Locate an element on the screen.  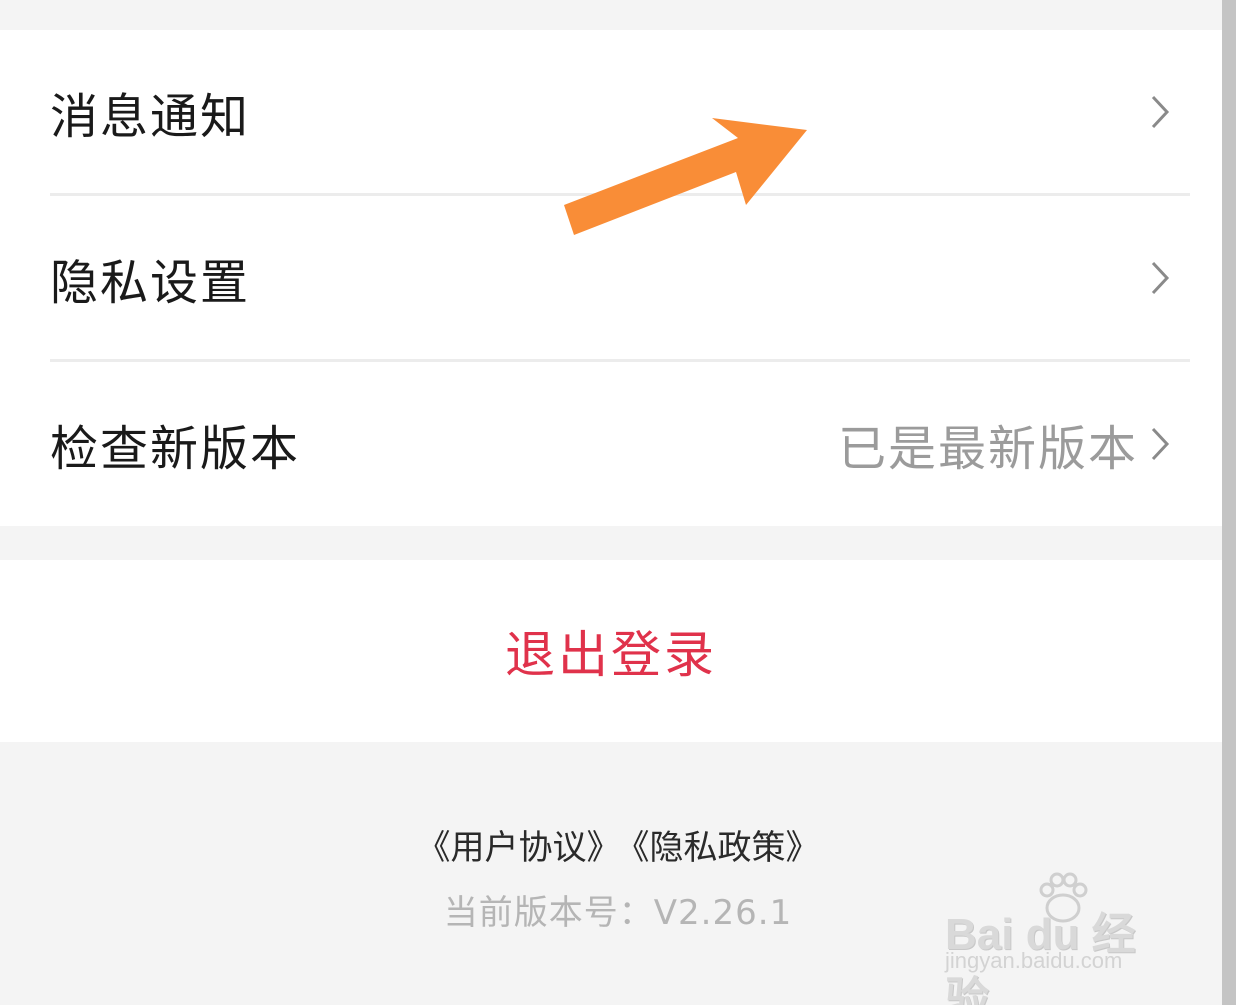
logout-label: 退出登录 is located at coordinates (611, 655).